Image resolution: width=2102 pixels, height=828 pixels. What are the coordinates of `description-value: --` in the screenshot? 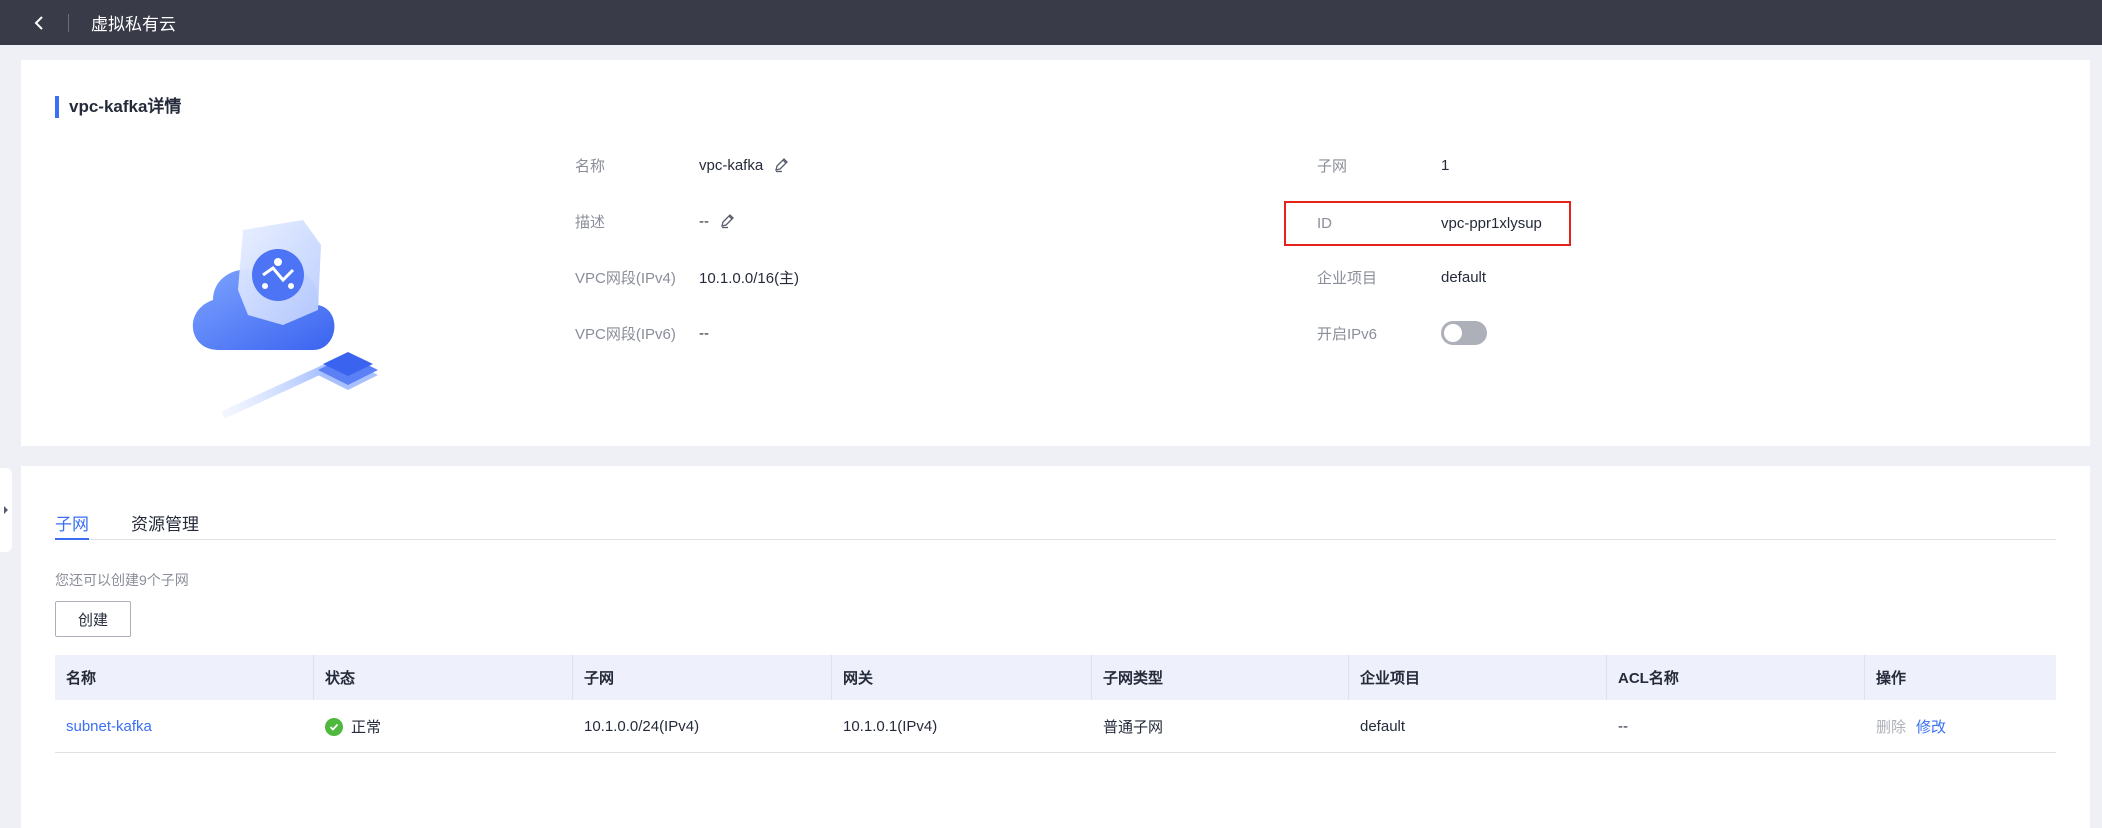 It's located at (704, 221).